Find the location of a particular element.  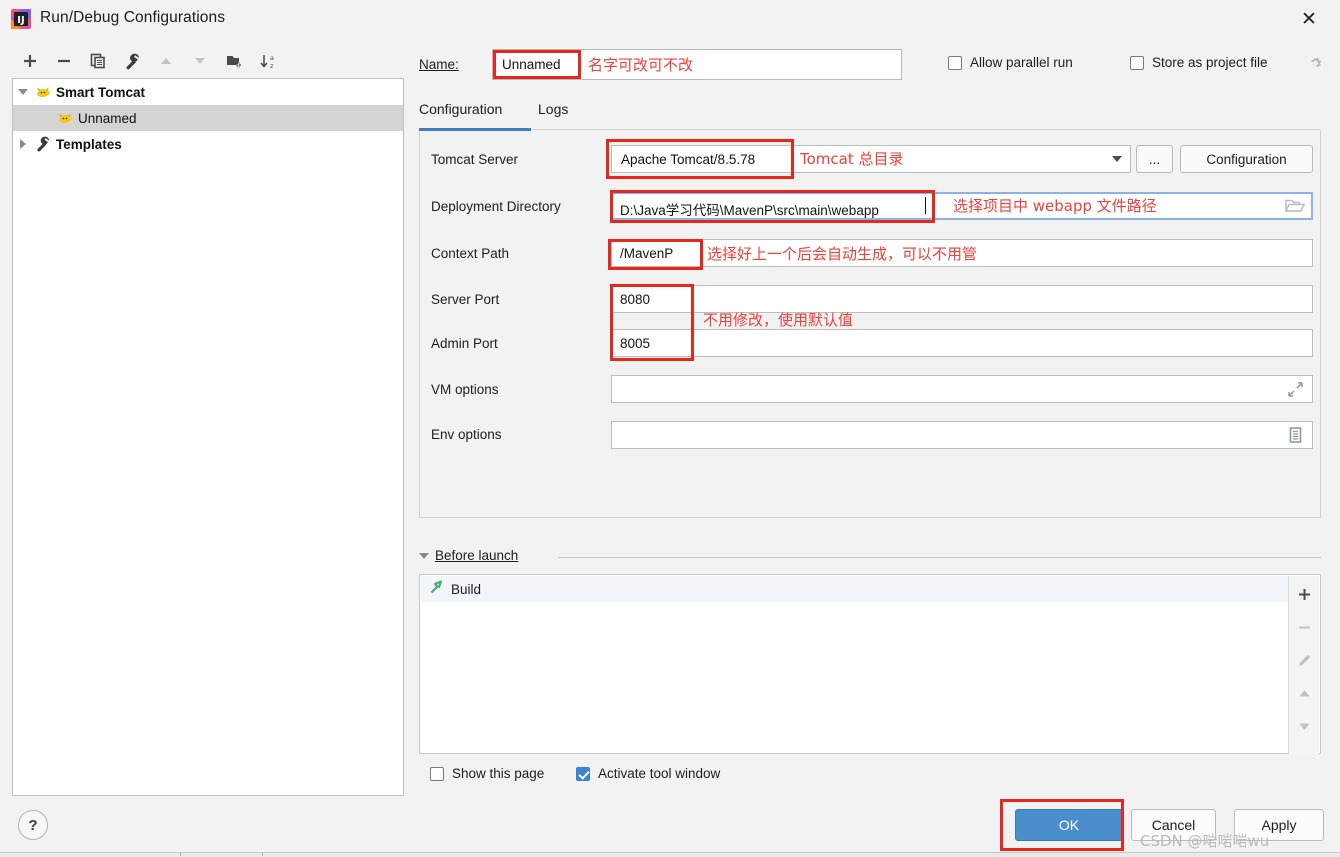

activate-tool-window-checkbox: Activate tool window is located at coordinates (648, 773).